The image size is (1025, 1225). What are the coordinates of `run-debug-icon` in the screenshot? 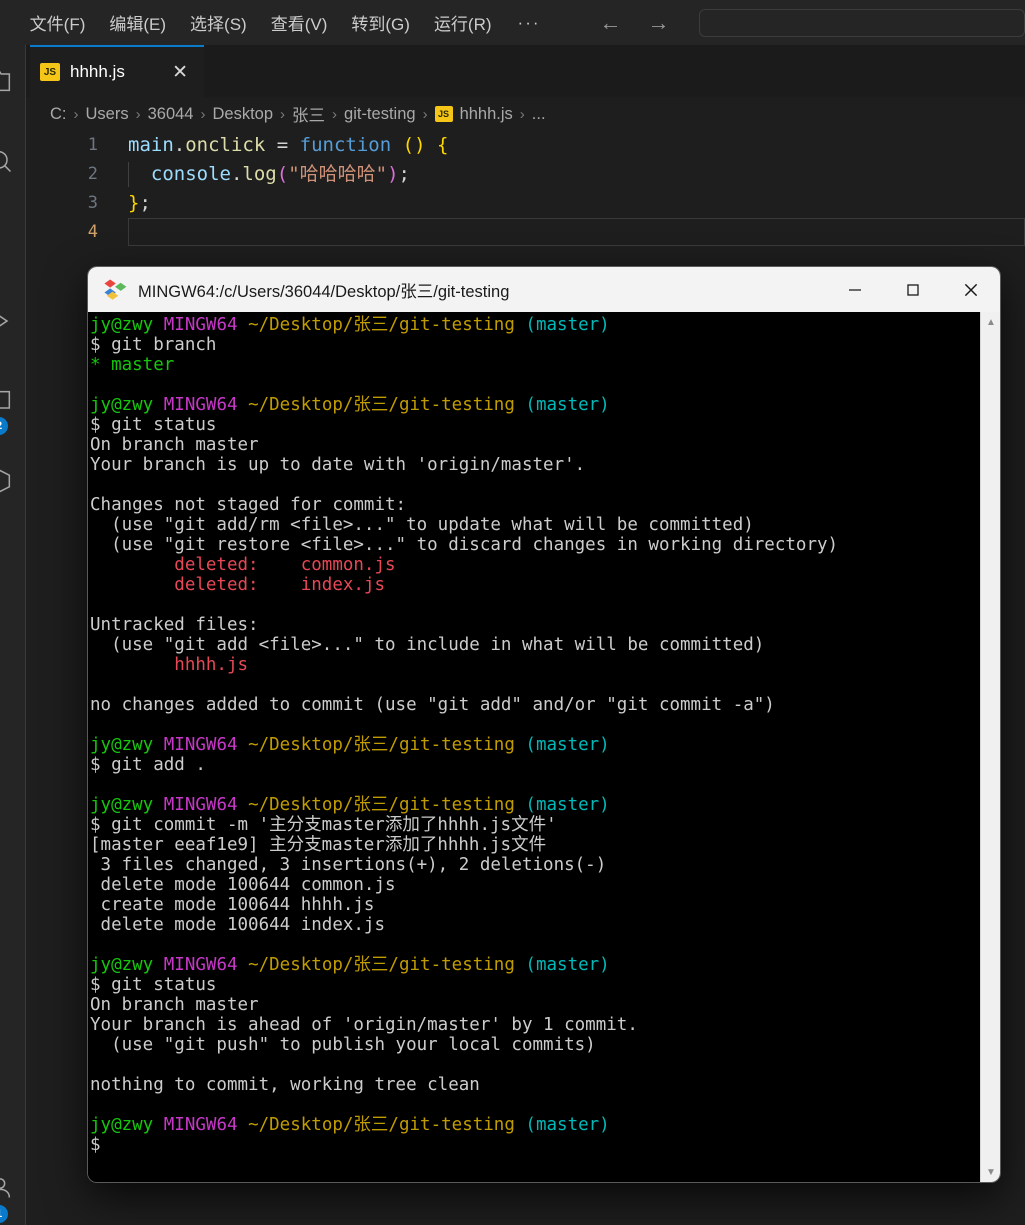 It's located at (7, 321).